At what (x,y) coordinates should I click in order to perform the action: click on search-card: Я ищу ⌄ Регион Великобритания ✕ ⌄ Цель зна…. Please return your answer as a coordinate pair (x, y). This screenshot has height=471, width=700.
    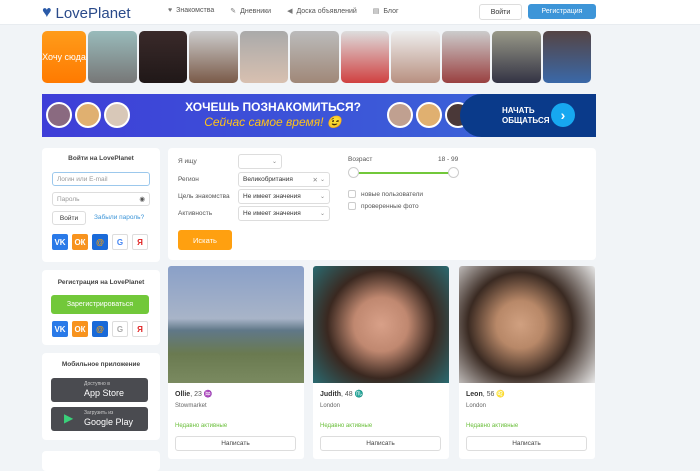
    Looking at the image, I should click on (382, 204).